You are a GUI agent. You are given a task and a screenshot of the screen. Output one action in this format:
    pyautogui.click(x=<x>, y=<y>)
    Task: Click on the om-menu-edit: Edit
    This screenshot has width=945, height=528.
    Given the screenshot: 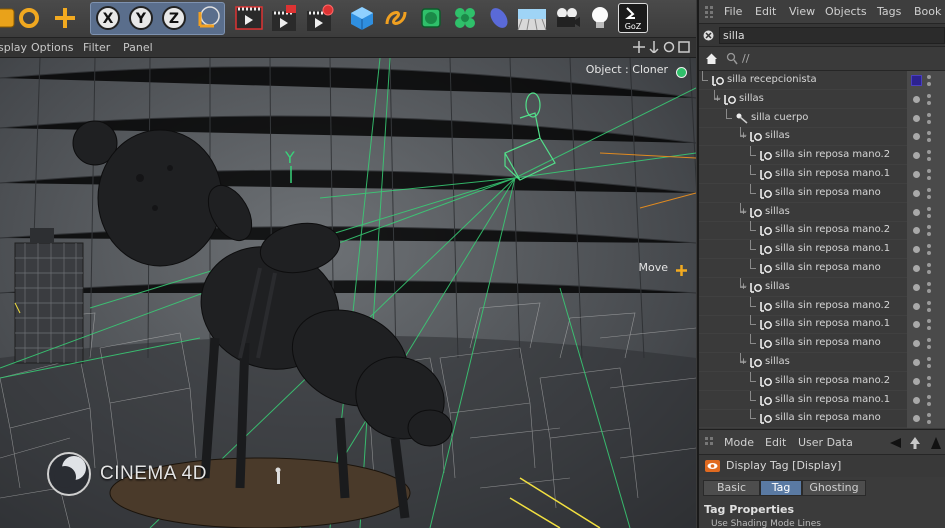 What is the action you would take?
    pyautogui.click(x=765, y=11)
    